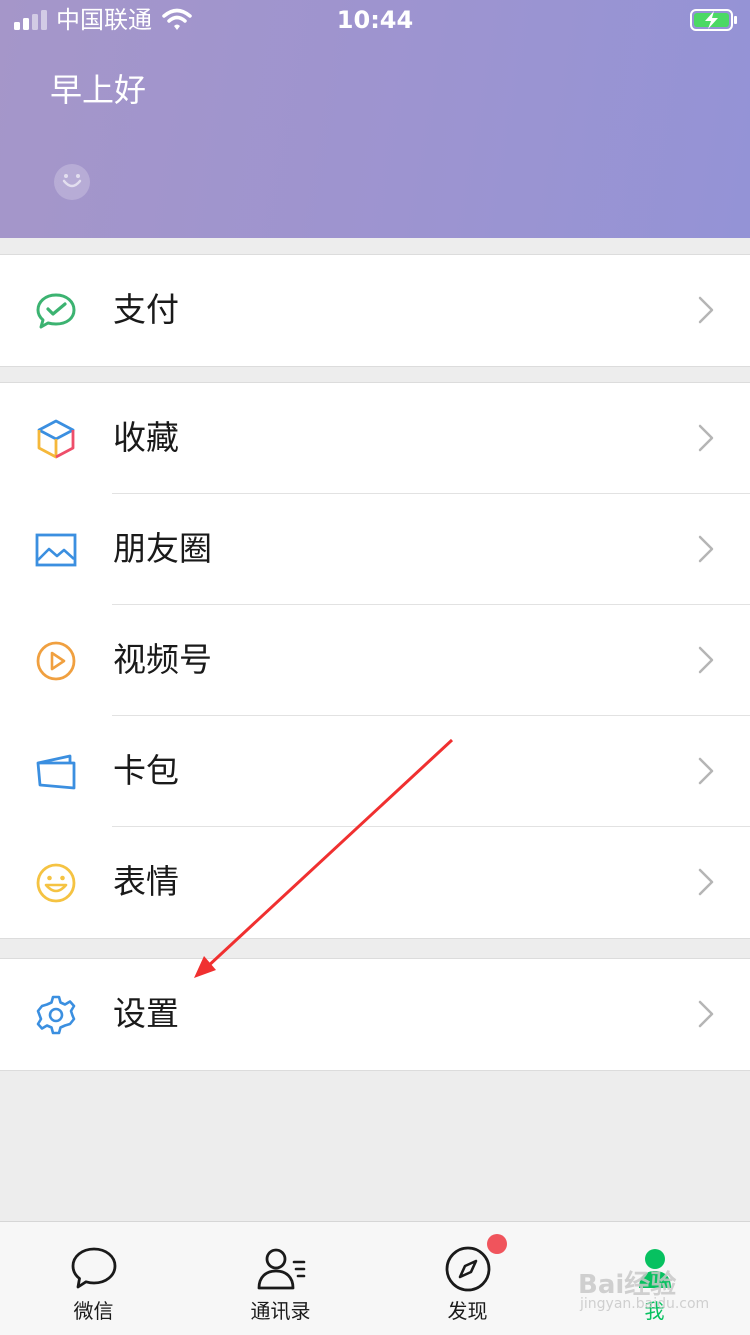 This screenshot has height=1335, width=750. What do you see at coordinates (146, 309) in the screenshot?
I see `menu-label-pay: 支付` at bounding box center [146, 309].